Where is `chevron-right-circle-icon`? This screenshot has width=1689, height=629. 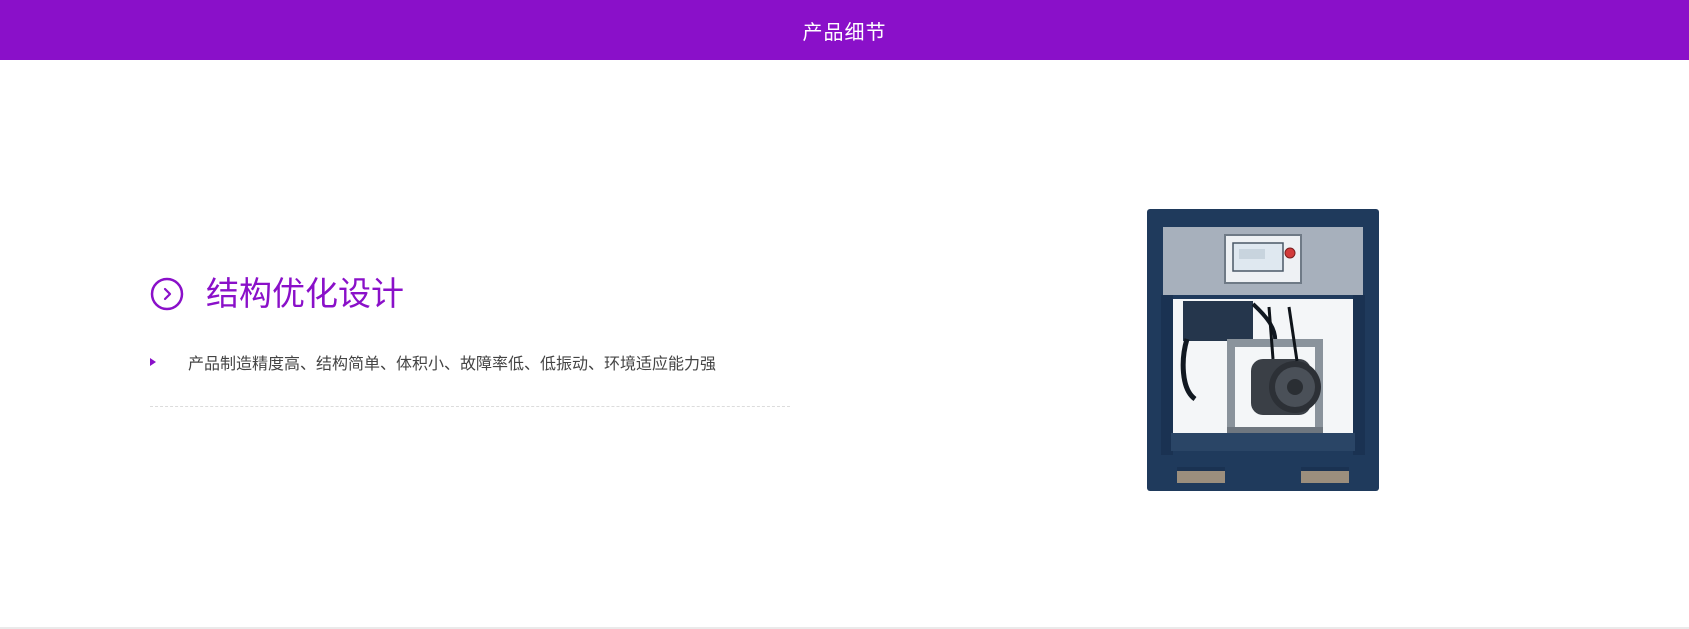 chevron-right-circle-icon is located at coordinates (167, 294).